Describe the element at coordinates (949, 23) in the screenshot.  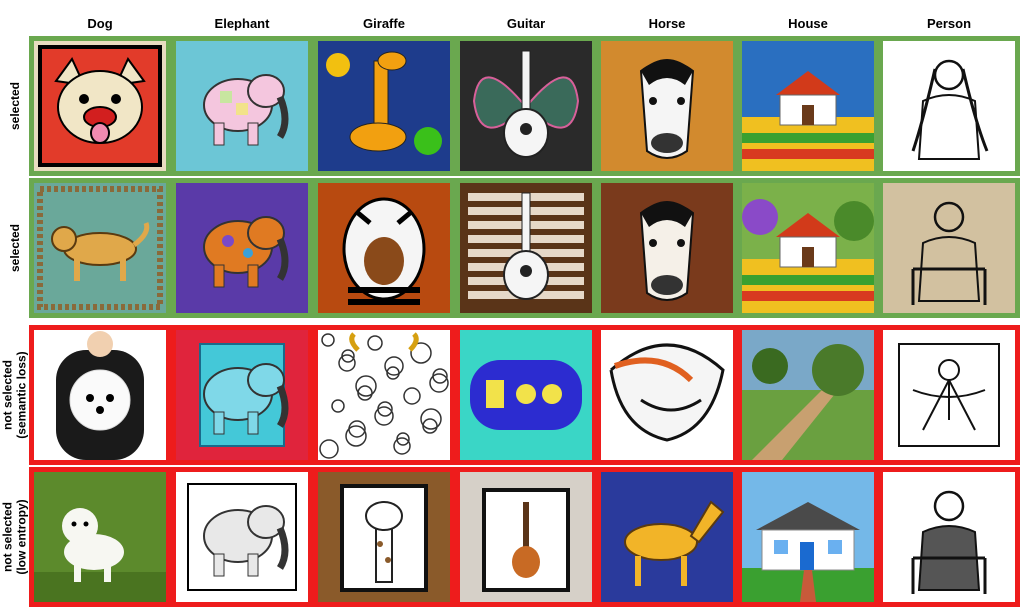
I see `column-header-person: Person` at that location.